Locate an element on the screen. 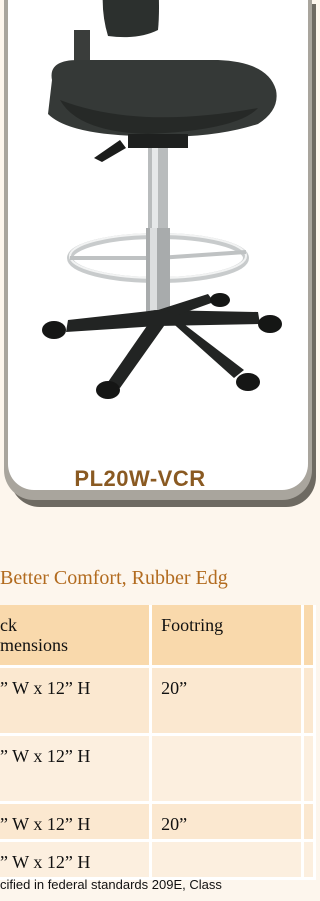  chair-backrest is located at coordinates (130, 19).